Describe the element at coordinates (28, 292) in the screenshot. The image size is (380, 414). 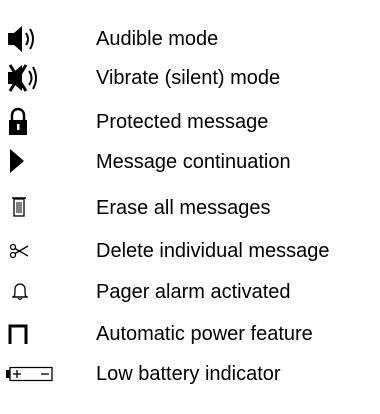
I see `bell-icon` at that location.